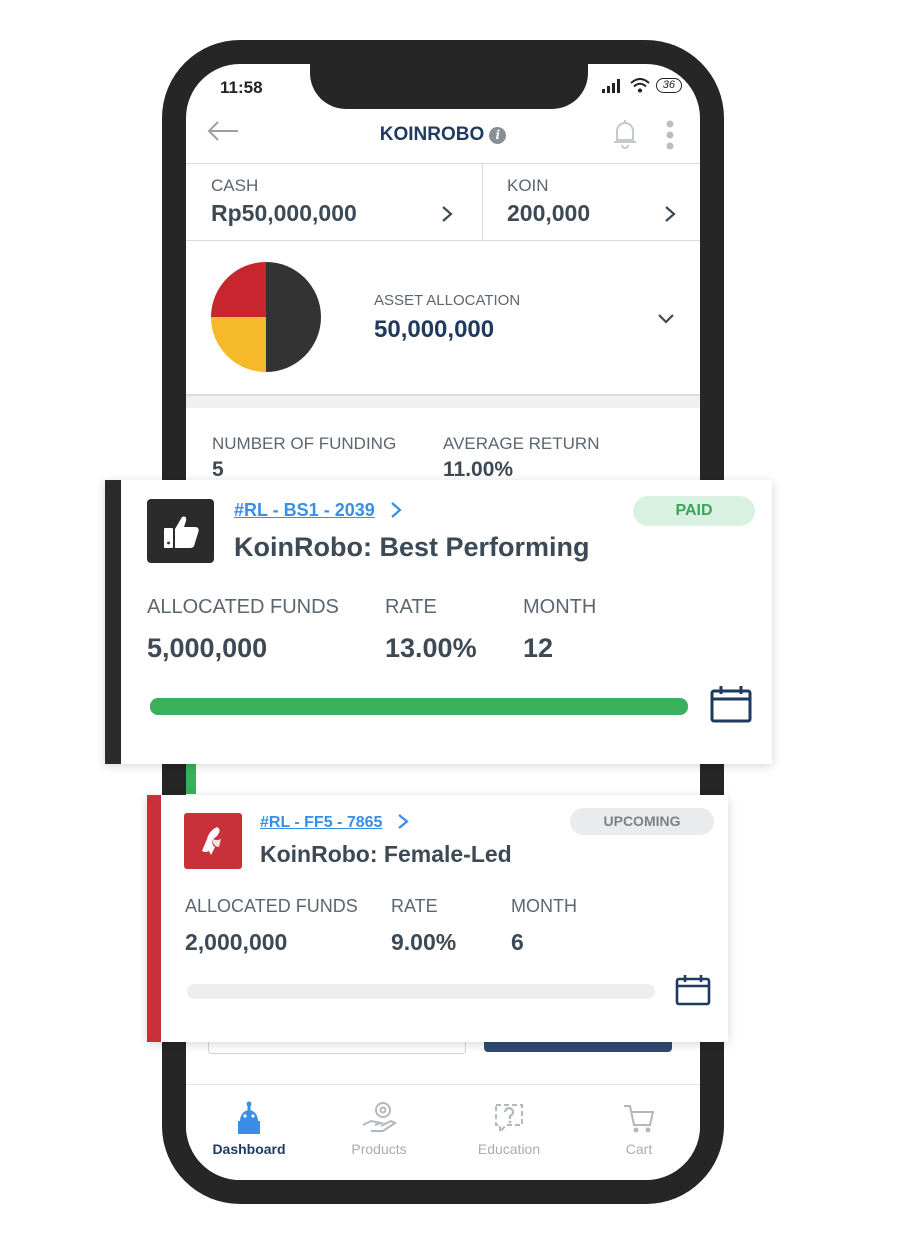 This screenshot has height=1244, width=900. What do you see at coordinates (321, 822) in the screenshot?
I see `card-code: #RL - FF5 - 7865` at bounding box center [321, 822].